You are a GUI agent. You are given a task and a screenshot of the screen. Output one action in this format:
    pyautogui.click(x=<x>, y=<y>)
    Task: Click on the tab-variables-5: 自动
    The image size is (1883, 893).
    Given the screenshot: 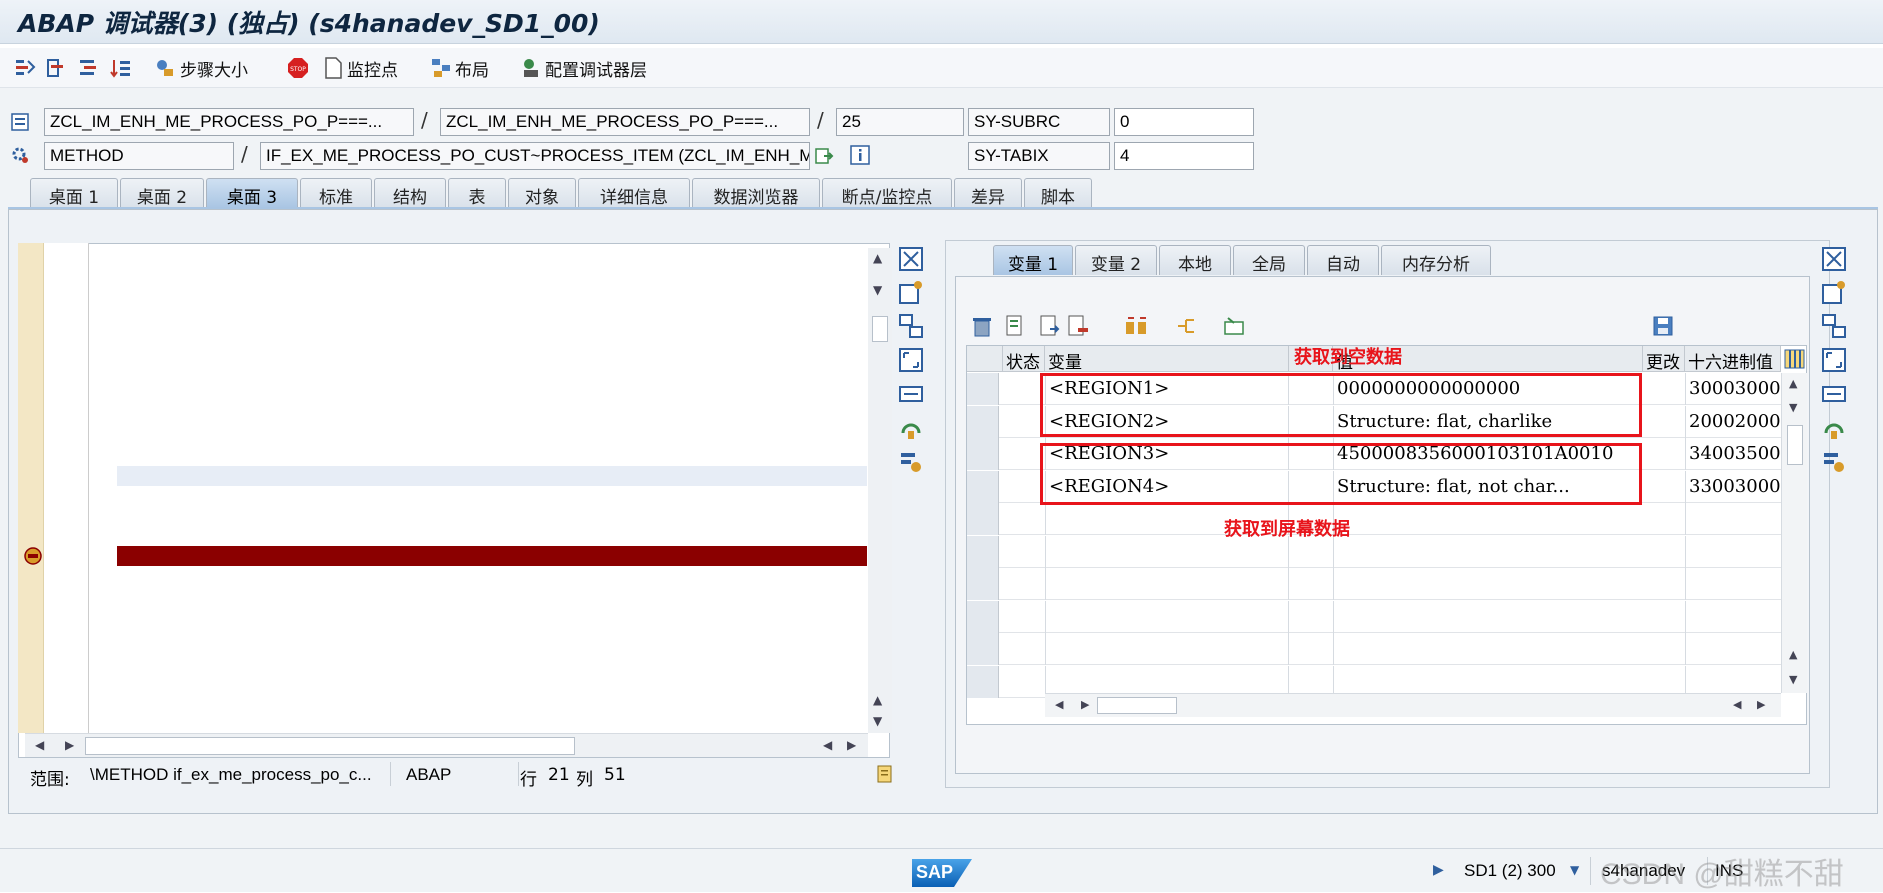 What is the action you would take?
    pyautogui.click(x=1343, y=260)
    